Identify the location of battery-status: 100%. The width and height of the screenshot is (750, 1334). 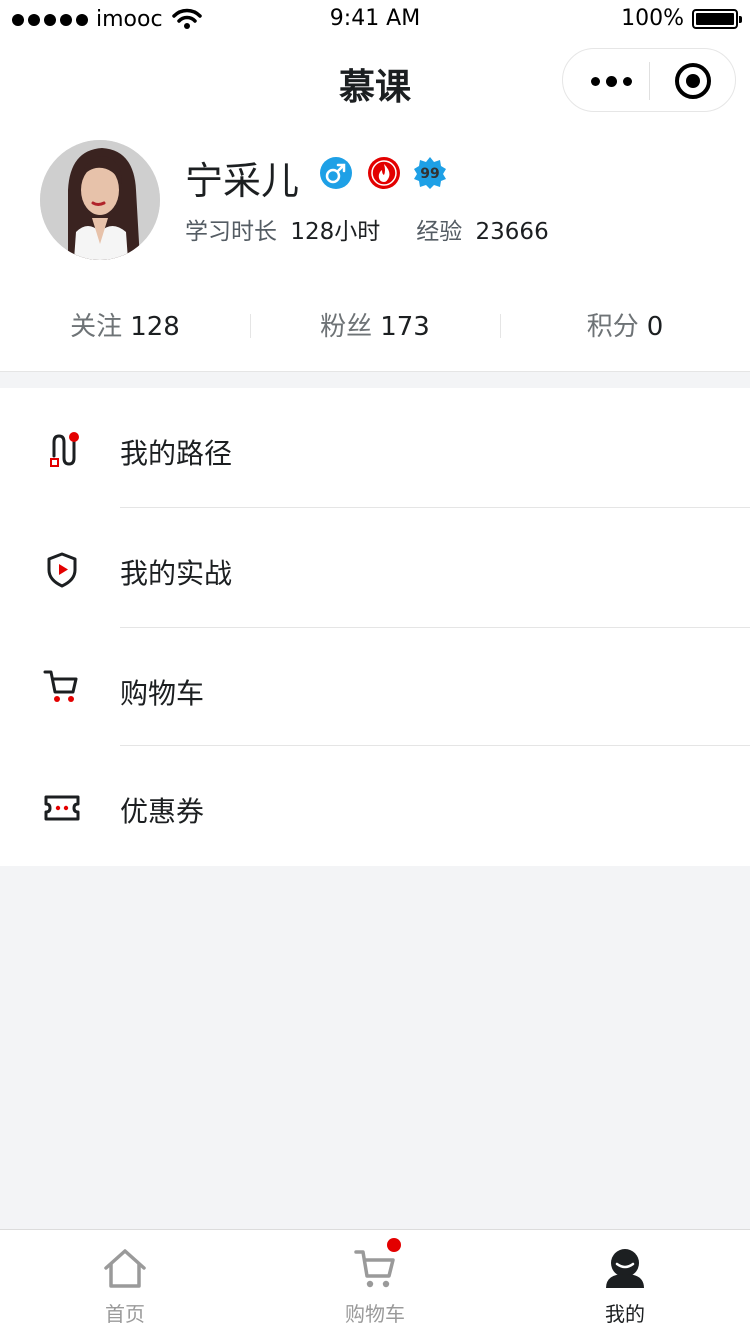
(681, 18).